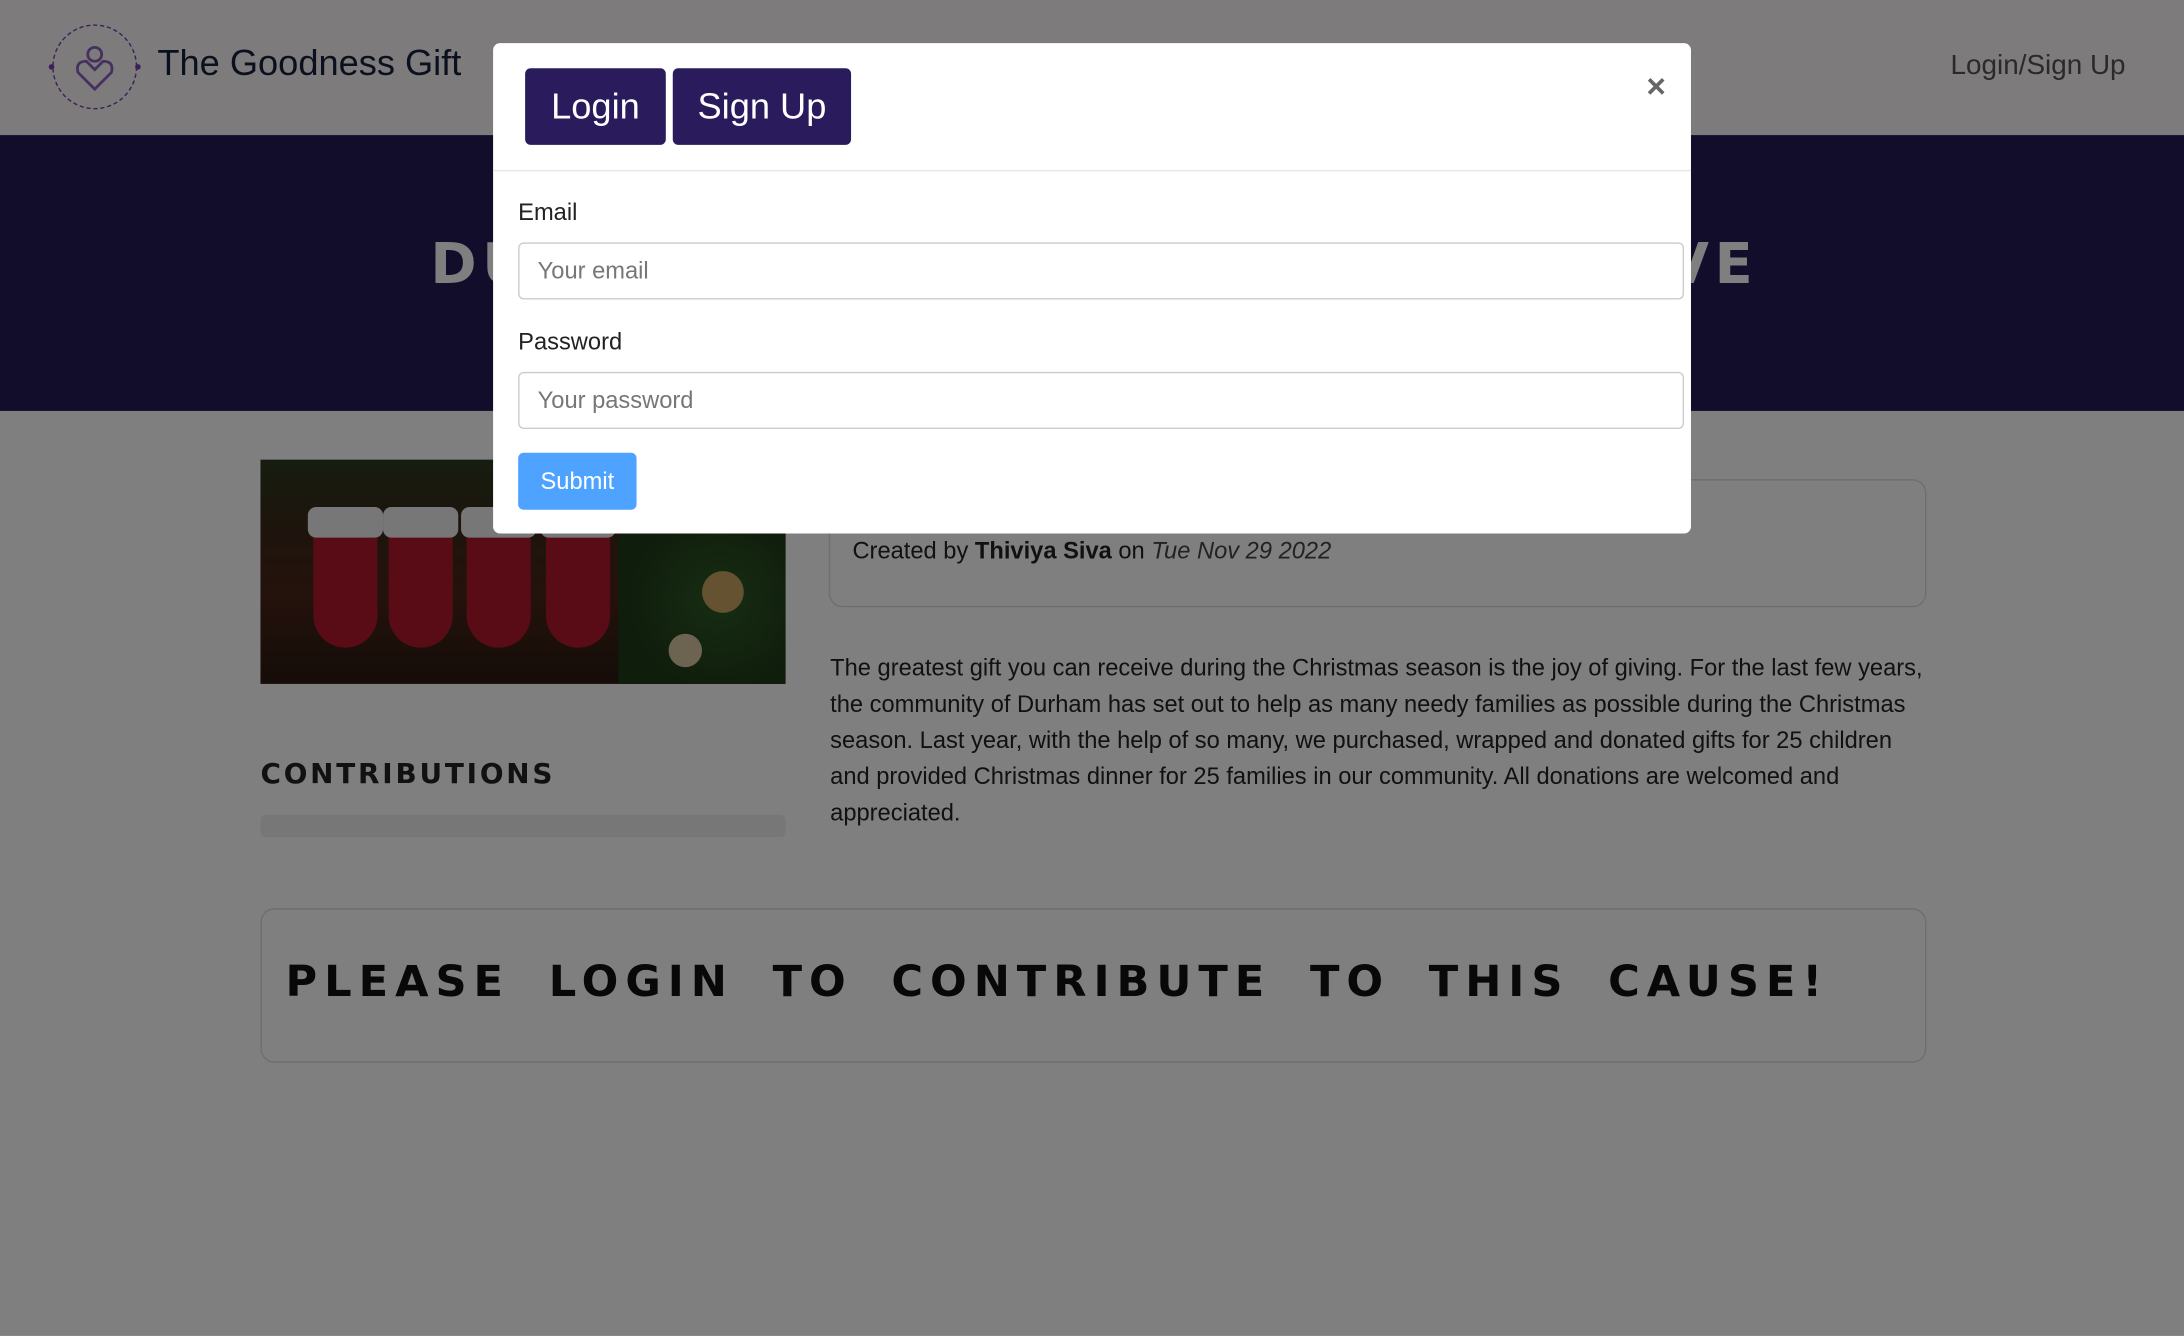 The height and width of the screenshot is (1336, 2184). Describe the element at coordinates (570, 342) in the screenshot. I see `password-label: Password` at that location.